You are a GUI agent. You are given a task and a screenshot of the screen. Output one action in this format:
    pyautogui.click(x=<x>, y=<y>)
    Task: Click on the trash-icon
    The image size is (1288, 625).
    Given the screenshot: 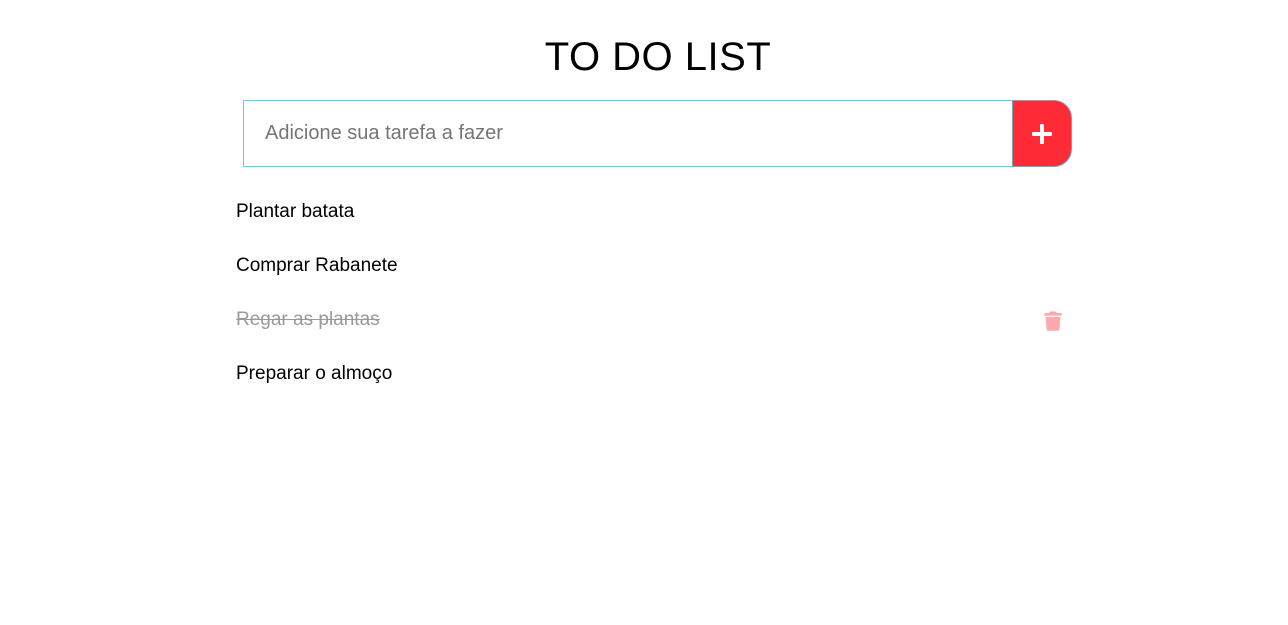 What is the action you would take?
    pyautogui.click(x=1053, y=321)
    